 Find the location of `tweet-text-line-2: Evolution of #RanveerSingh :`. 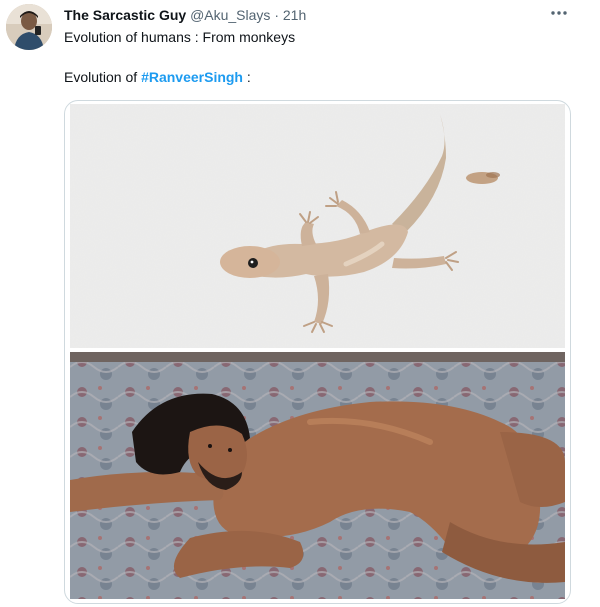

tweet-text-line-2: Evolution of #RanveerSingh : is located at coordinates (157, 77).